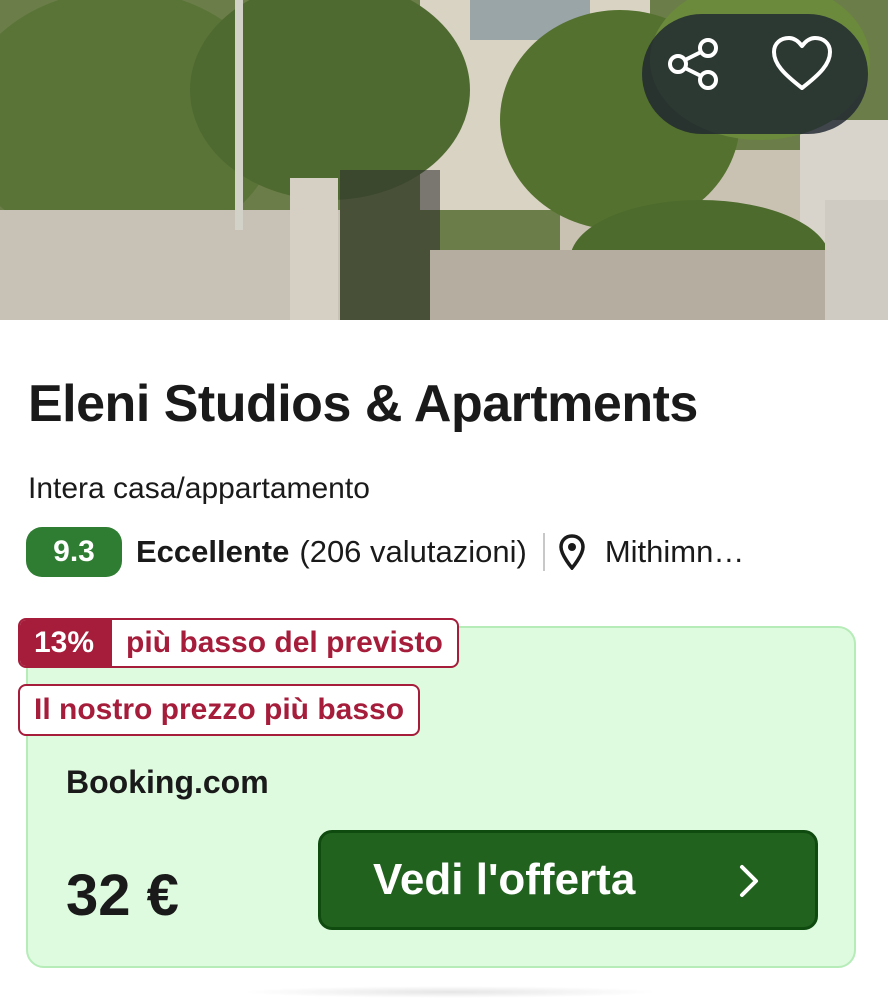 The image size is (888, 998). Describe the element at coordinates (66, 643) in the screenshot. I see `deal-percent: 13%` at that location.